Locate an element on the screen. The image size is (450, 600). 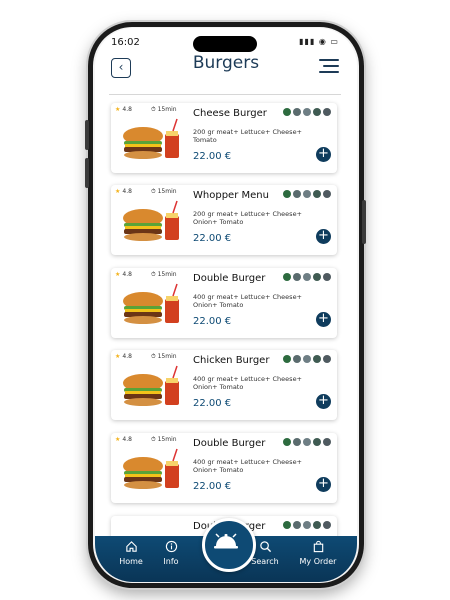
item-name: Double Burger is located at coordinates (229, 278).